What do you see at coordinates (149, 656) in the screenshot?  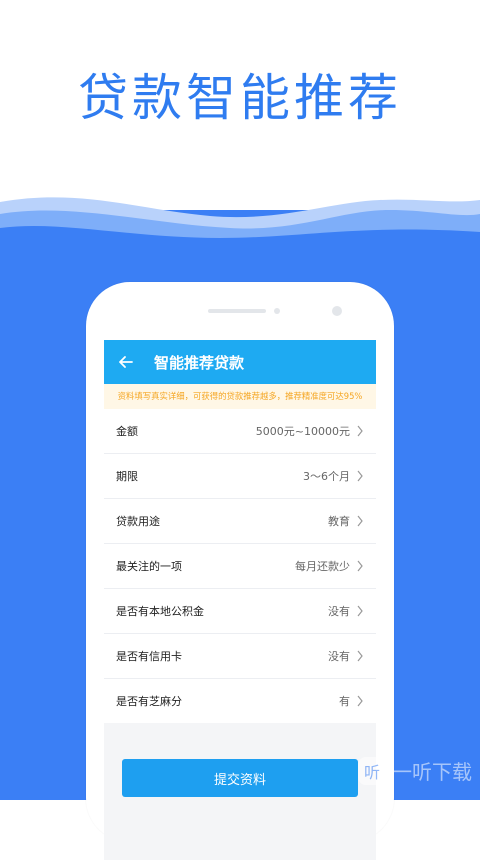 I see `row-label: 是否有信用卡` at bounding box center [149, 656].